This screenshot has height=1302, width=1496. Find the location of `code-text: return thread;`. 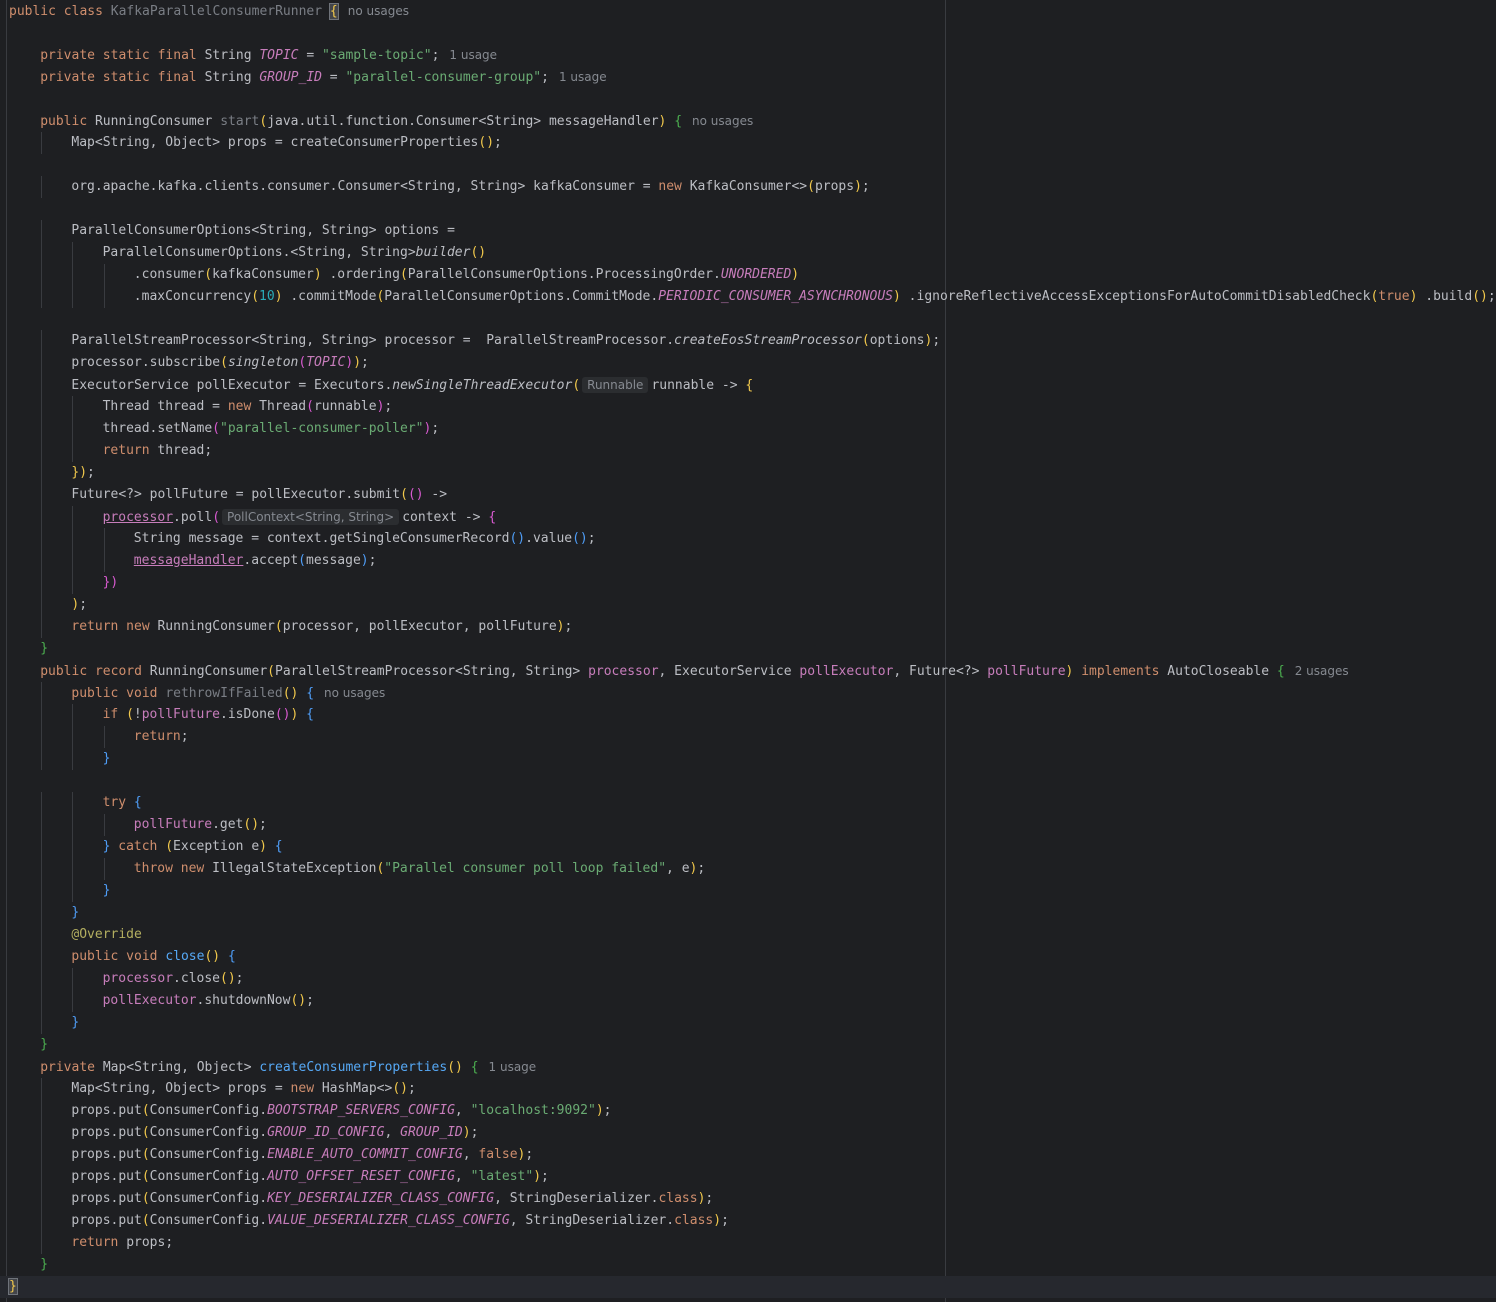

code-text: return thread; is located at coordinates (158, 451).